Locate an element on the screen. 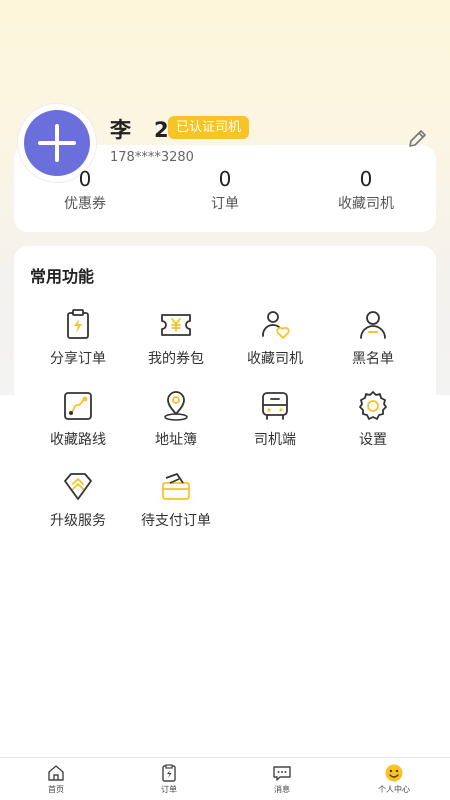 Image resolution: width=450 pixels, height=800 pixels. stat-coupons: 0 优惠券 is located at coordinates (85, 190).